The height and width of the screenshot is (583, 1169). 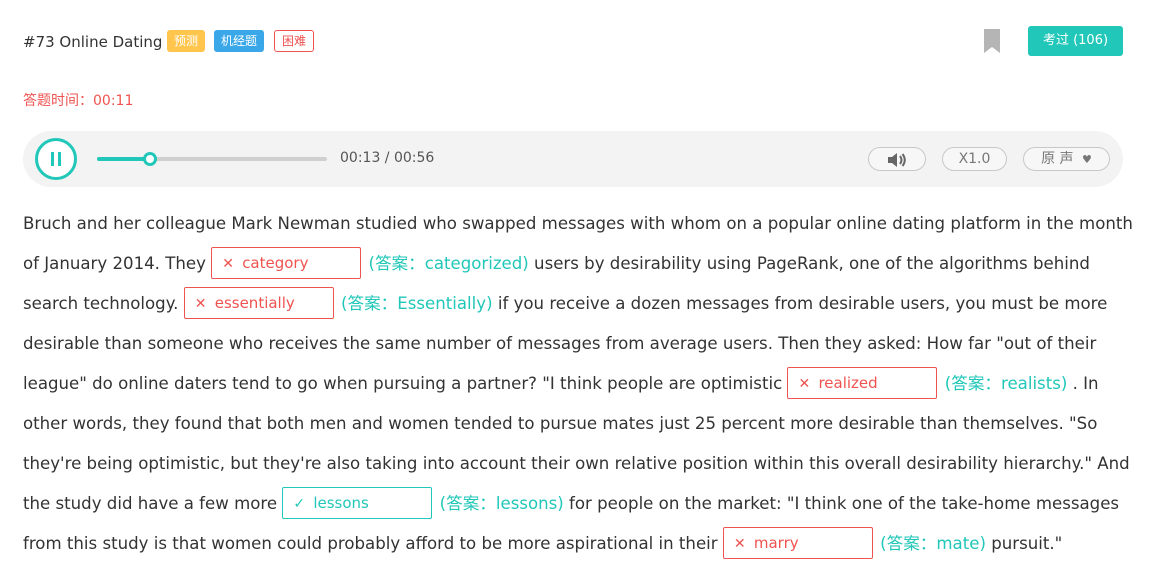 What do you see at coordinates (1057, 159) in the screenshot?
I see `voice-label: 原 声` at bounding box center [1057, 159].